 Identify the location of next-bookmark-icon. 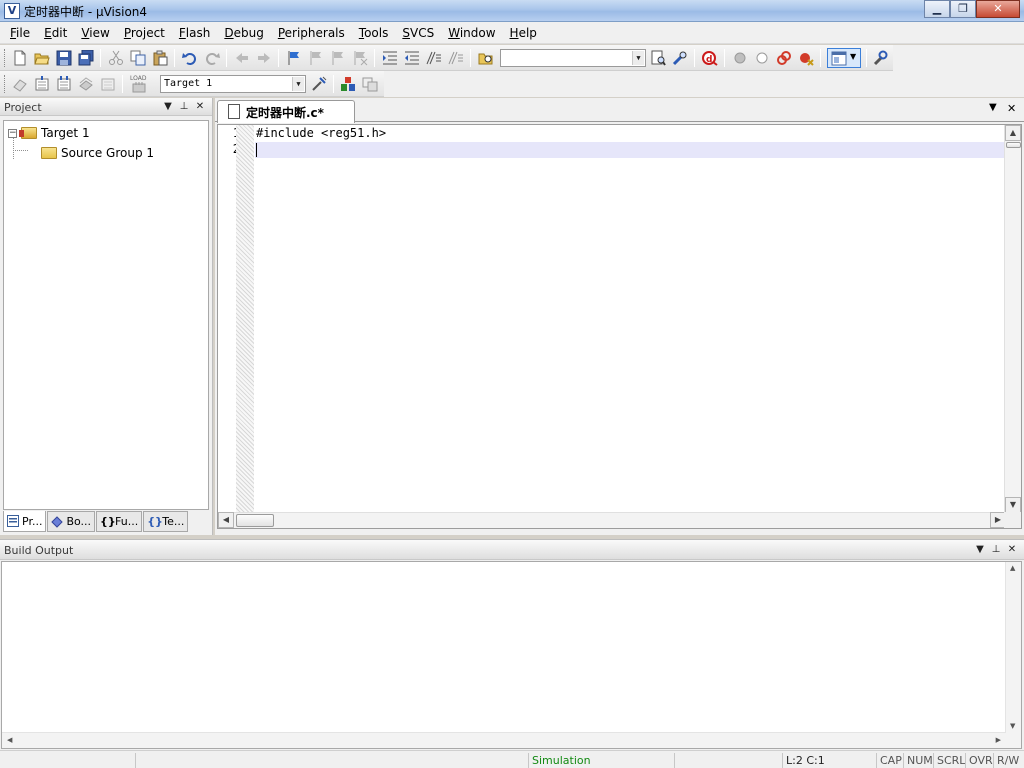
(338, 58).